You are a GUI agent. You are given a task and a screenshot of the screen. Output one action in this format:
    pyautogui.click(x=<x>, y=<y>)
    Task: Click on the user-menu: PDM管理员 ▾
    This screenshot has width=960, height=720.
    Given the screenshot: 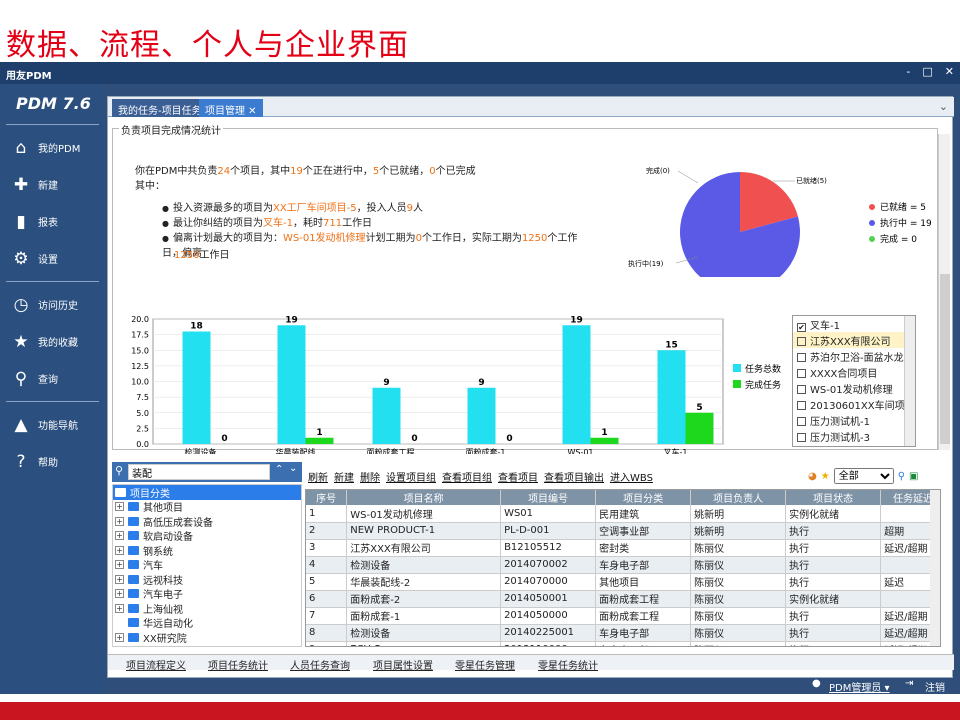 What is the action you would take?
    pyautogui.click(x=859, y=686)
    